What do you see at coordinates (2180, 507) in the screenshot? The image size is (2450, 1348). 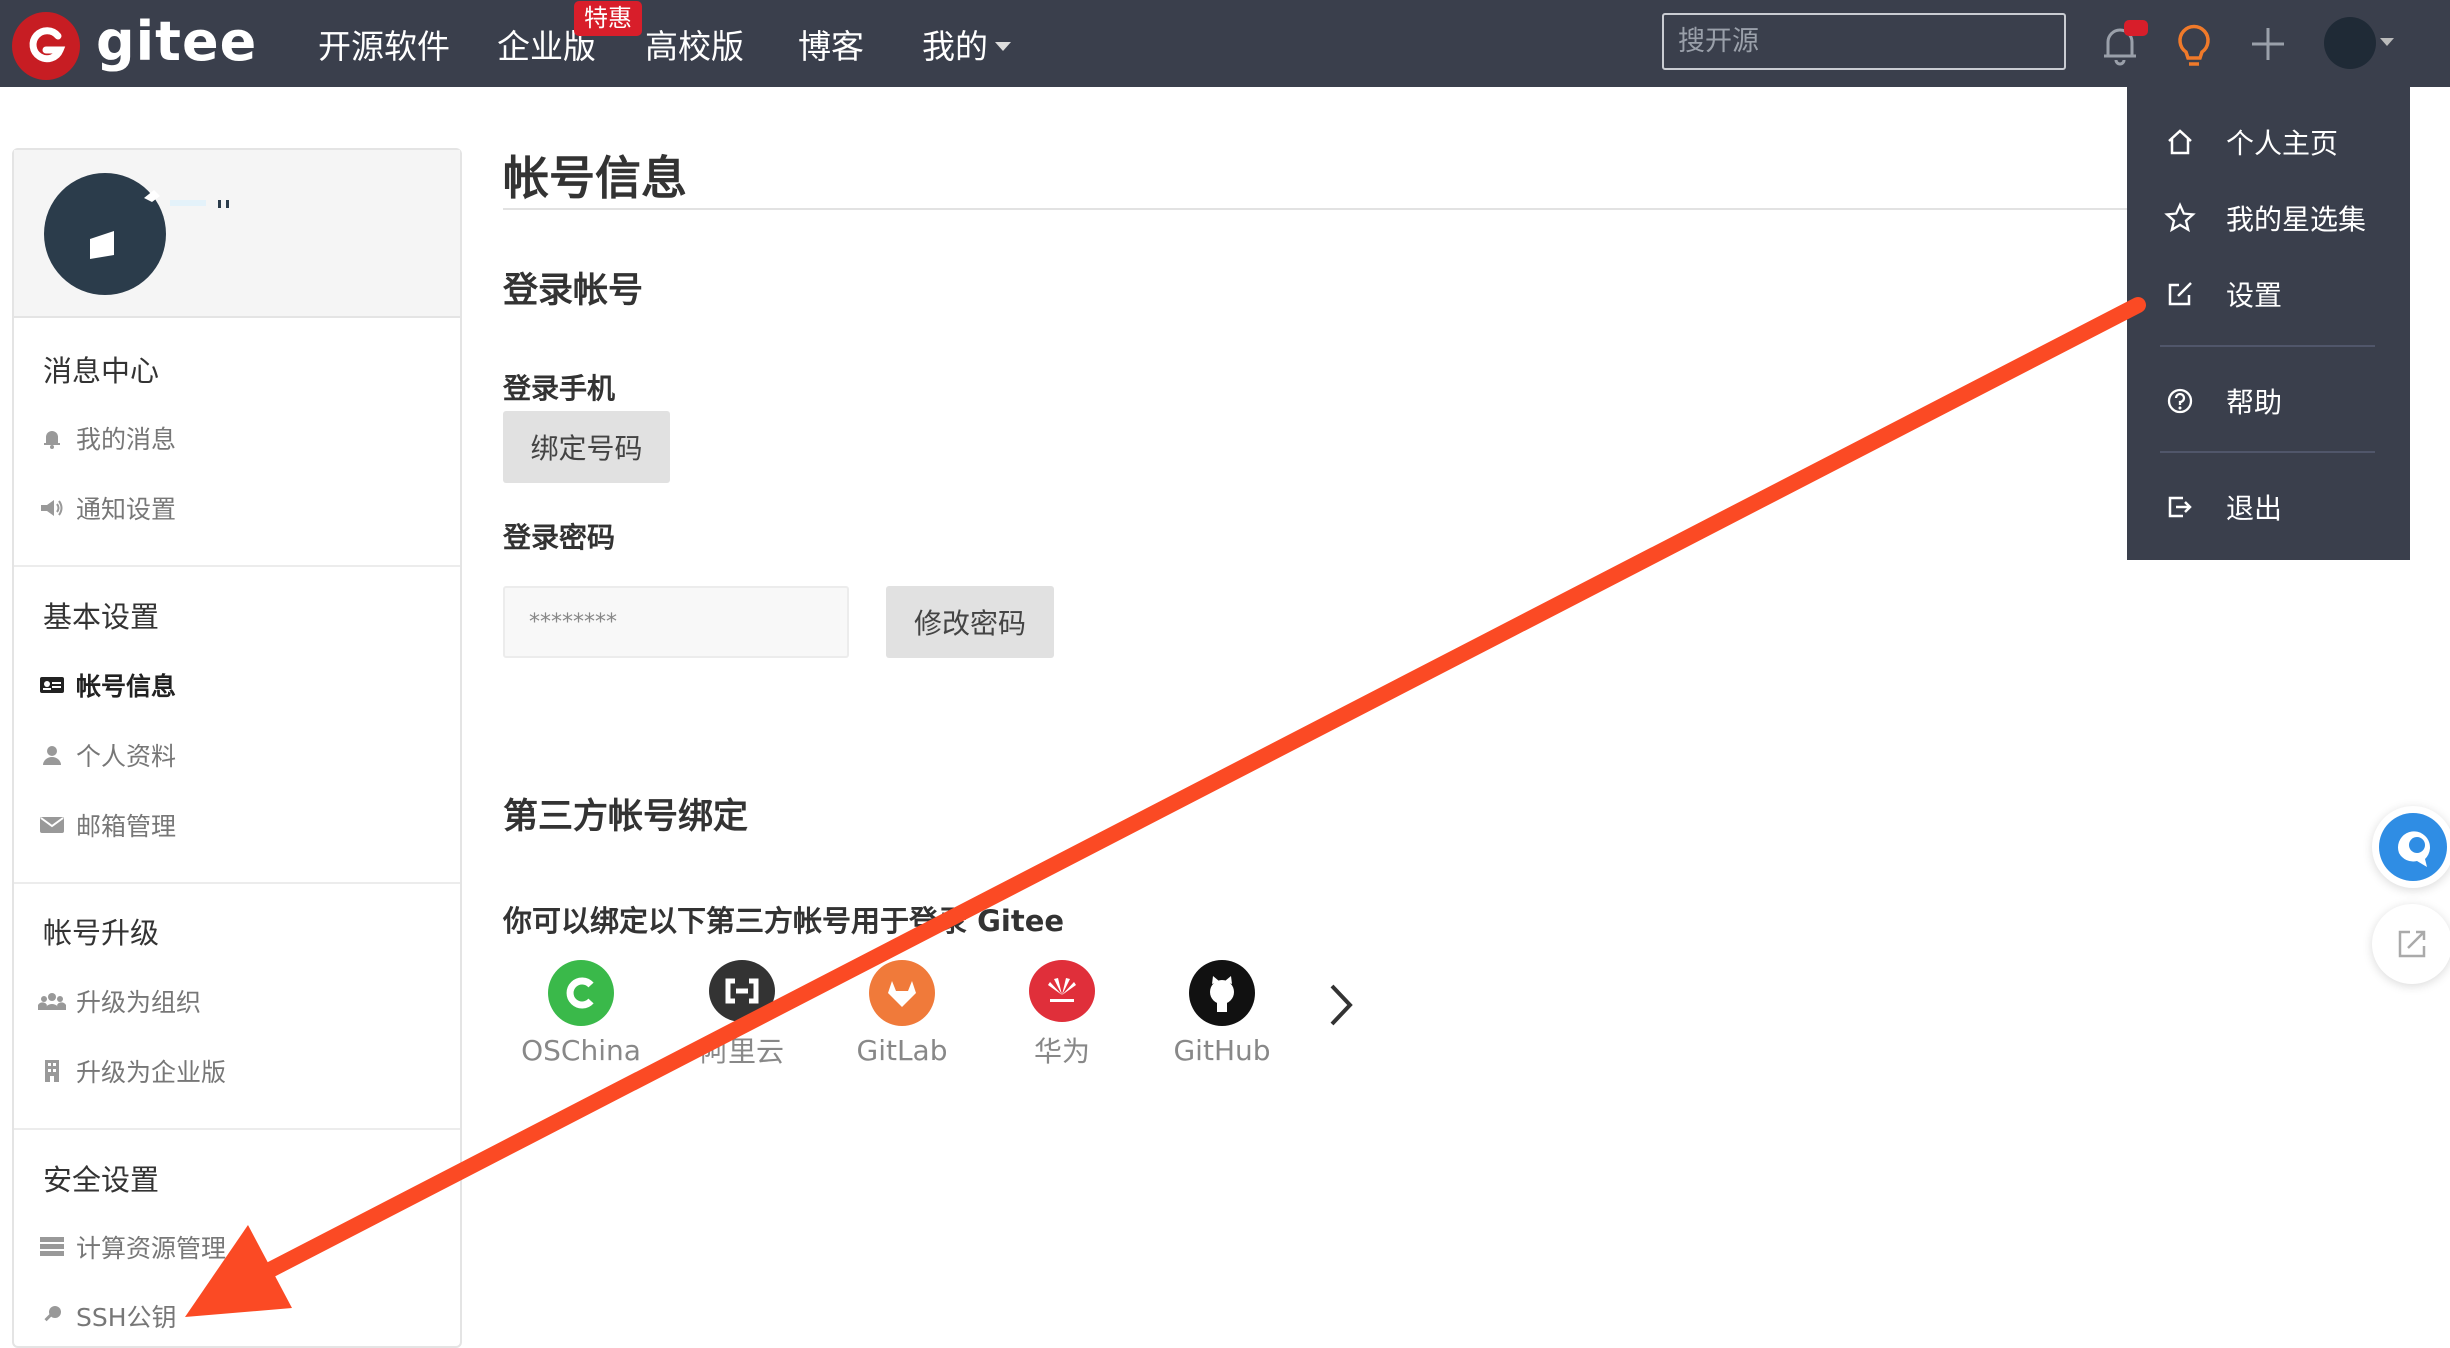 I see `logout-icon` at bounding box center [2180, 507].